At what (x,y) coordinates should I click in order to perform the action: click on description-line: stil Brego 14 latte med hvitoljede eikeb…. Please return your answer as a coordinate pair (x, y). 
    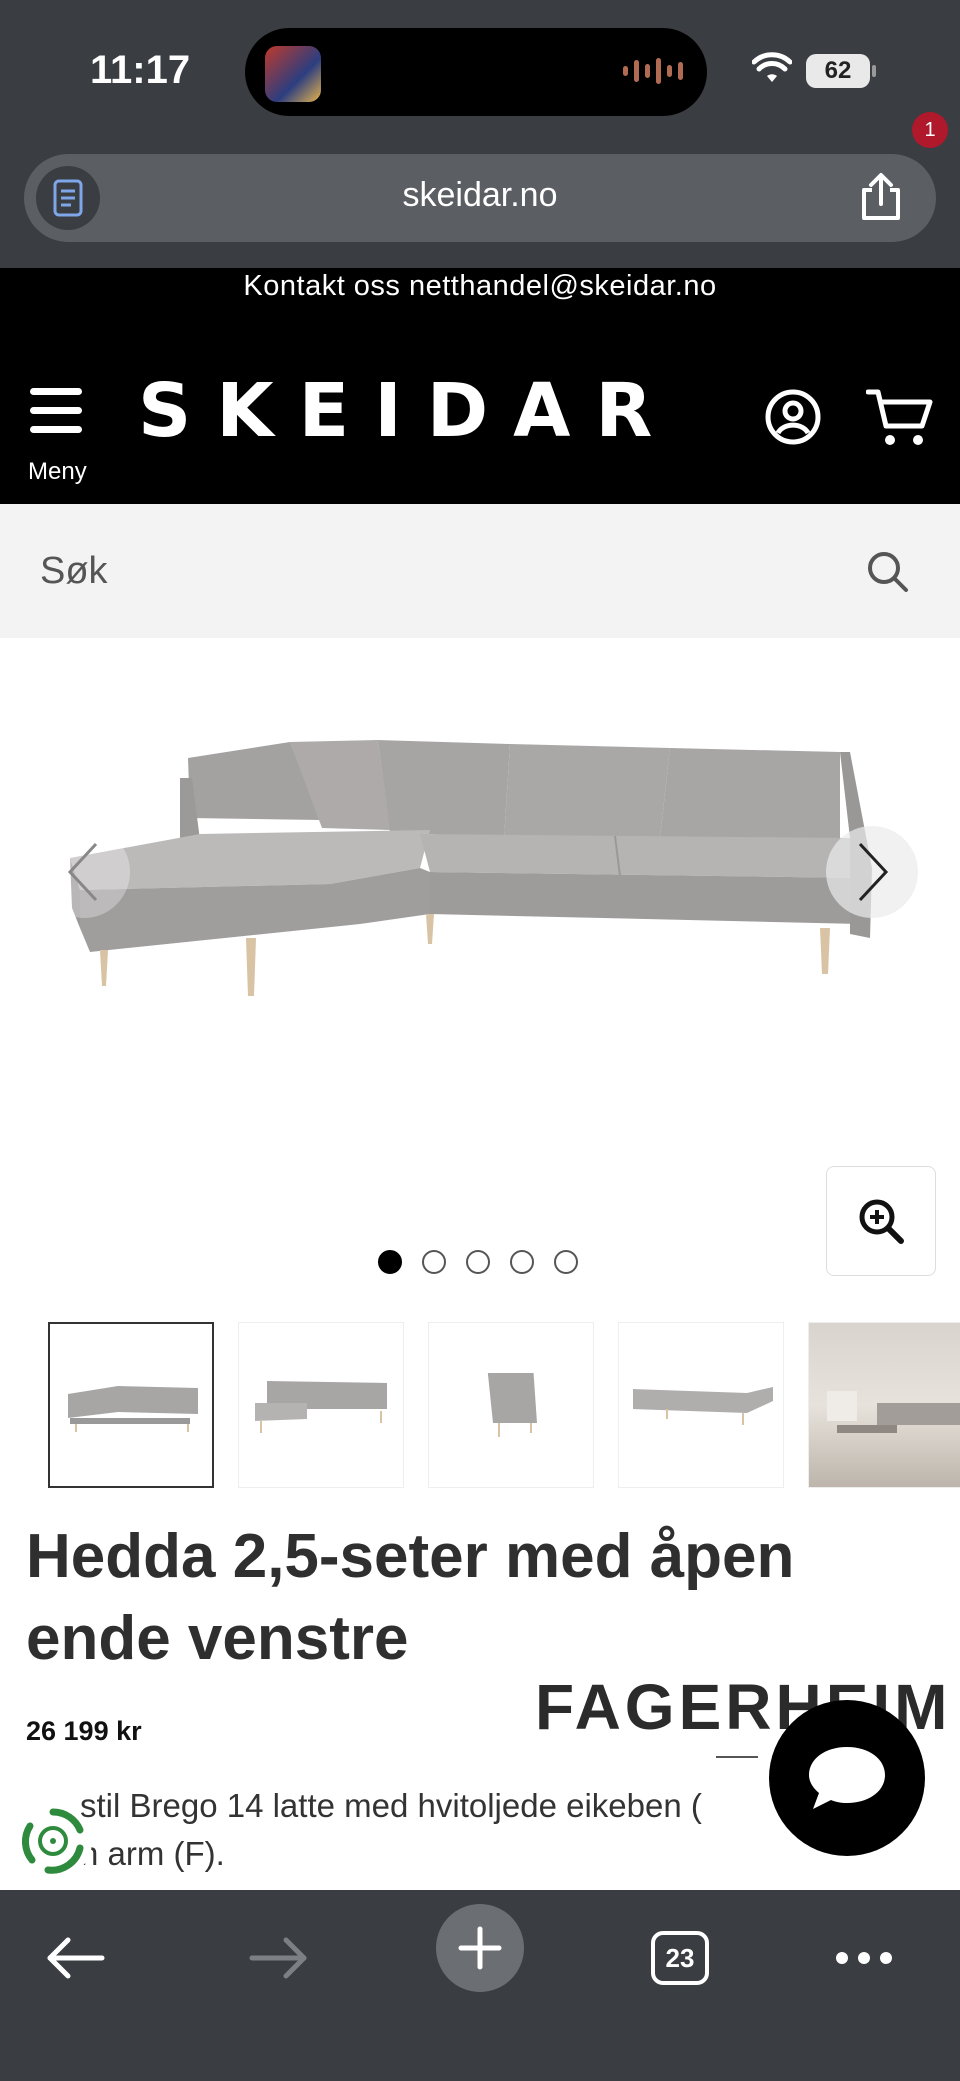
    Looking at the image, I should click on (391, 1805).